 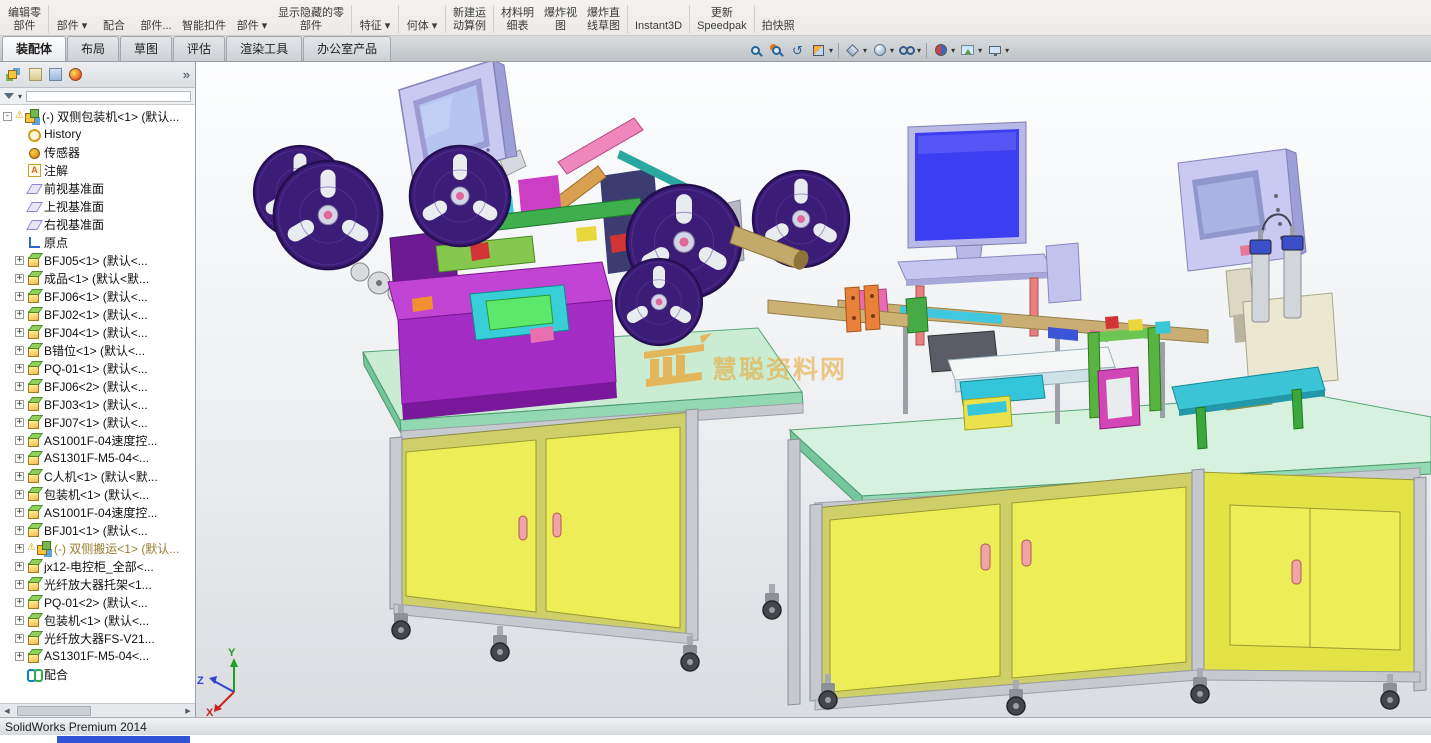 What do you see at coordinates (199, 48) in the screenshot?
I see `tab-评估: 评估` at bounding box center [199, 48].